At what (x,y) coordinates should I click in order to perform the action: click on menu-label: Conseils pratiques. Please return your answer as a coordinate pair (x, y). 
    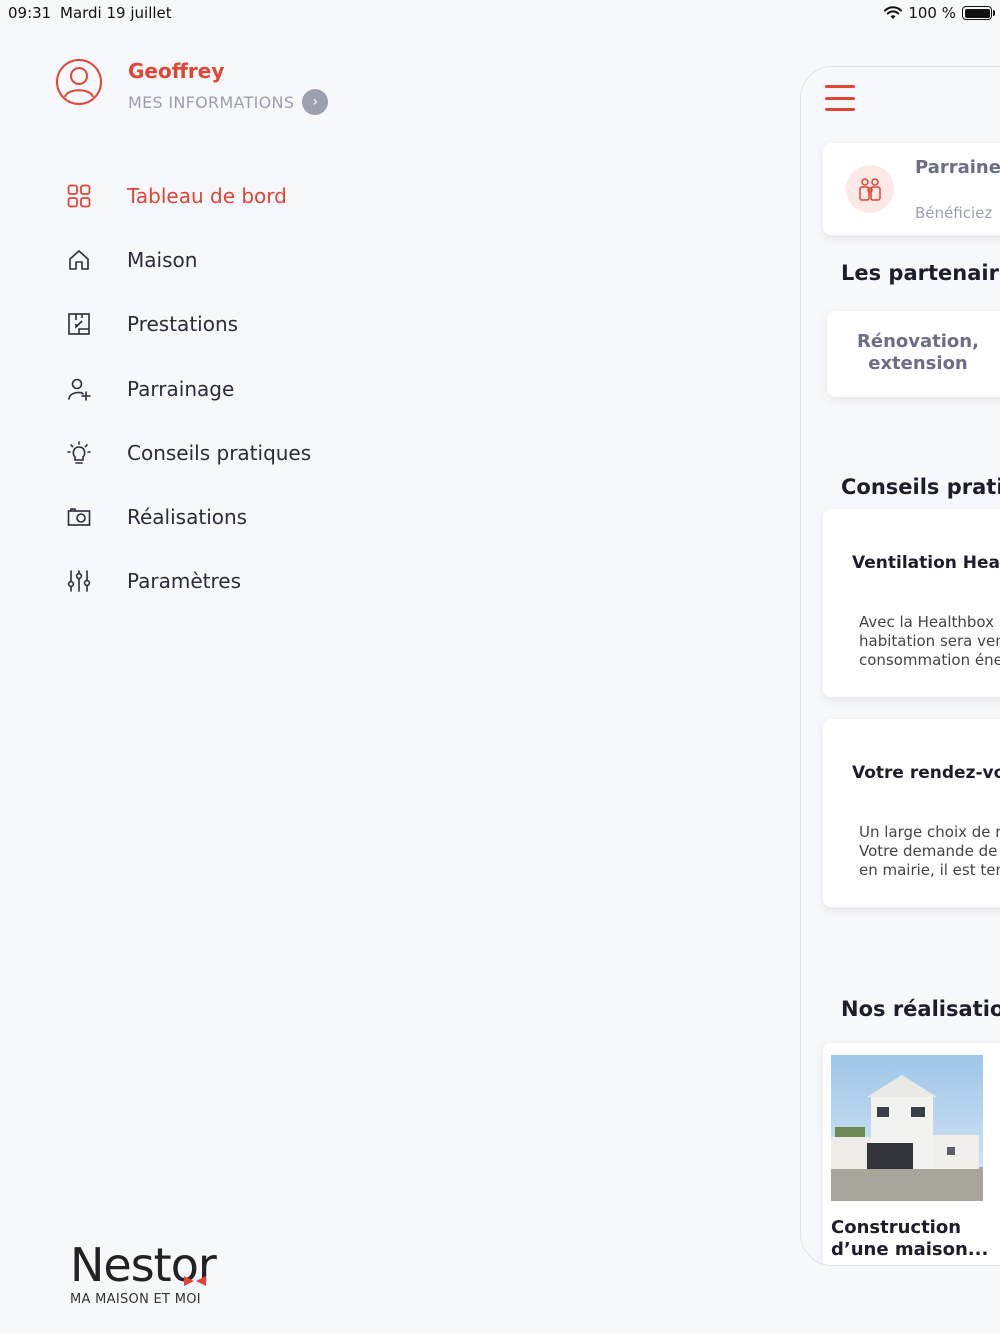
    Looking at the image, I should click on (219, 452).